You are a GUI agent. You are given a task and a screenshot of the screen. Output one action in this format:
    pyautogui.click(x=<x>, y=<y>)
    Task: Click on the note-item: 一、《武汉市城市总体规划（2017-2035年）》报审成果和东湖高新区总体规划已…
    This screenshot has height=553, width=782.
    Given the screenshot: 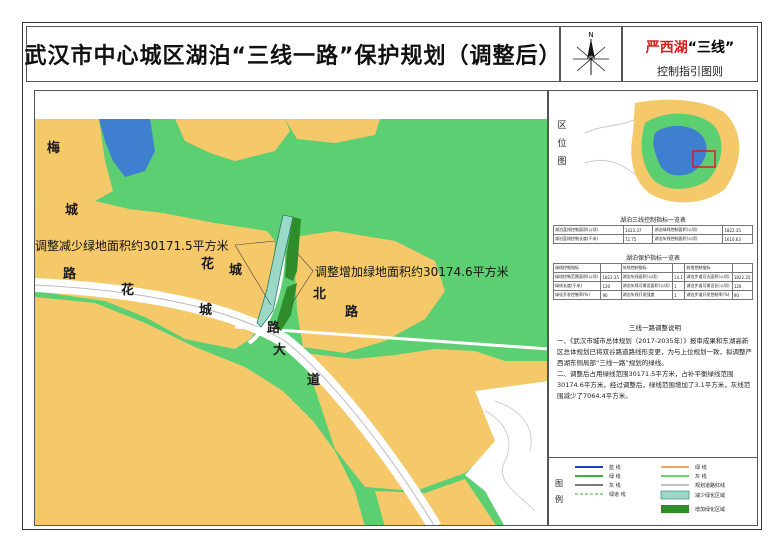 What is the action you would take?
    pyautogui.click(x=654, y=352)
    